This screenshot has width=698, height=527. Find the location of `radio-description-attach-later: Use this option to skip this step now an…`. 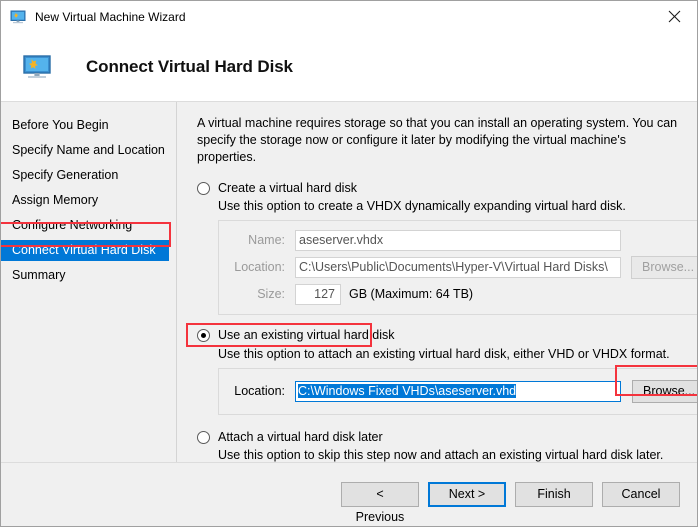

radio-description-attach-later: Use this option to skip this step now an… is located at coordinates (441, 455).